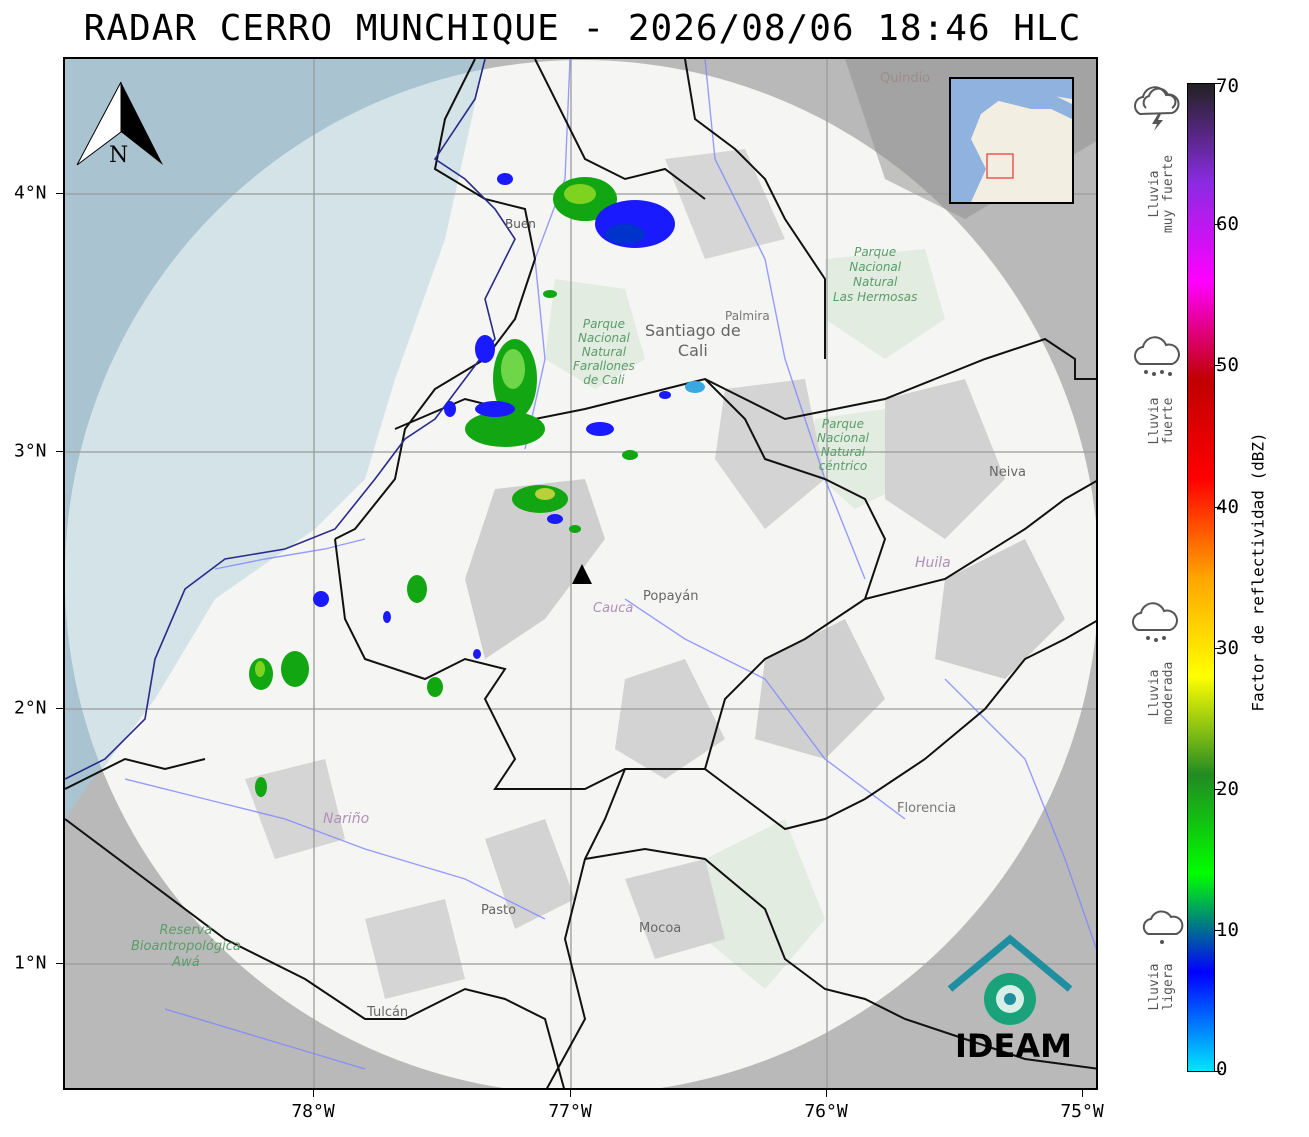  What do you see at coordinates (1013, 1046) in the screenshot?
I see `ideam-logo-text: IDEAM` at bounding box center [1013, 1046].